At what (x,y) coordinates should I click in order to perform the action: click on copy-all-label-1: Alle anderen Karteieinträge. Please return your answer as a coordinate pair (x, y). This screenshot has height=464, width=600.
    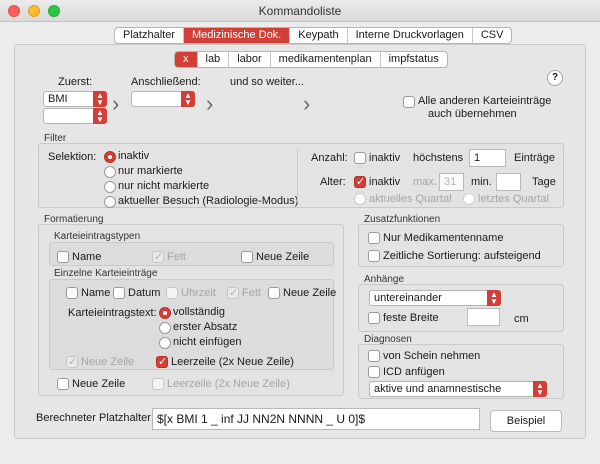
    Looking at the image, I should click on (485, 101).